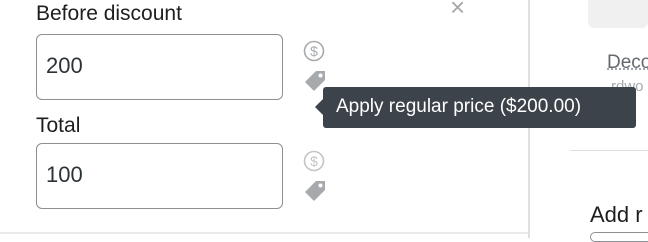 This screenshot has height=242, width=648. Describe the element at coordinates (457, 10) in the screenshot. I see `close-icon: ×` at that location.